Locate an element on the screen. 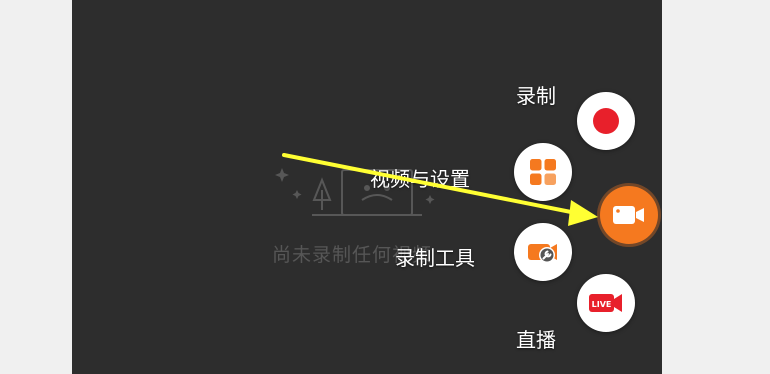  live-button: LIVE is located at coordinates (606, 303).